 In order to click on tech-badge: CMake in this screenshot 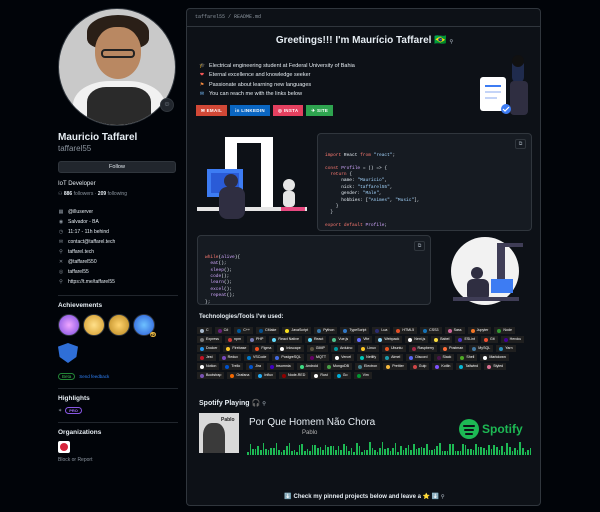, I will do `click(268, 330)`.